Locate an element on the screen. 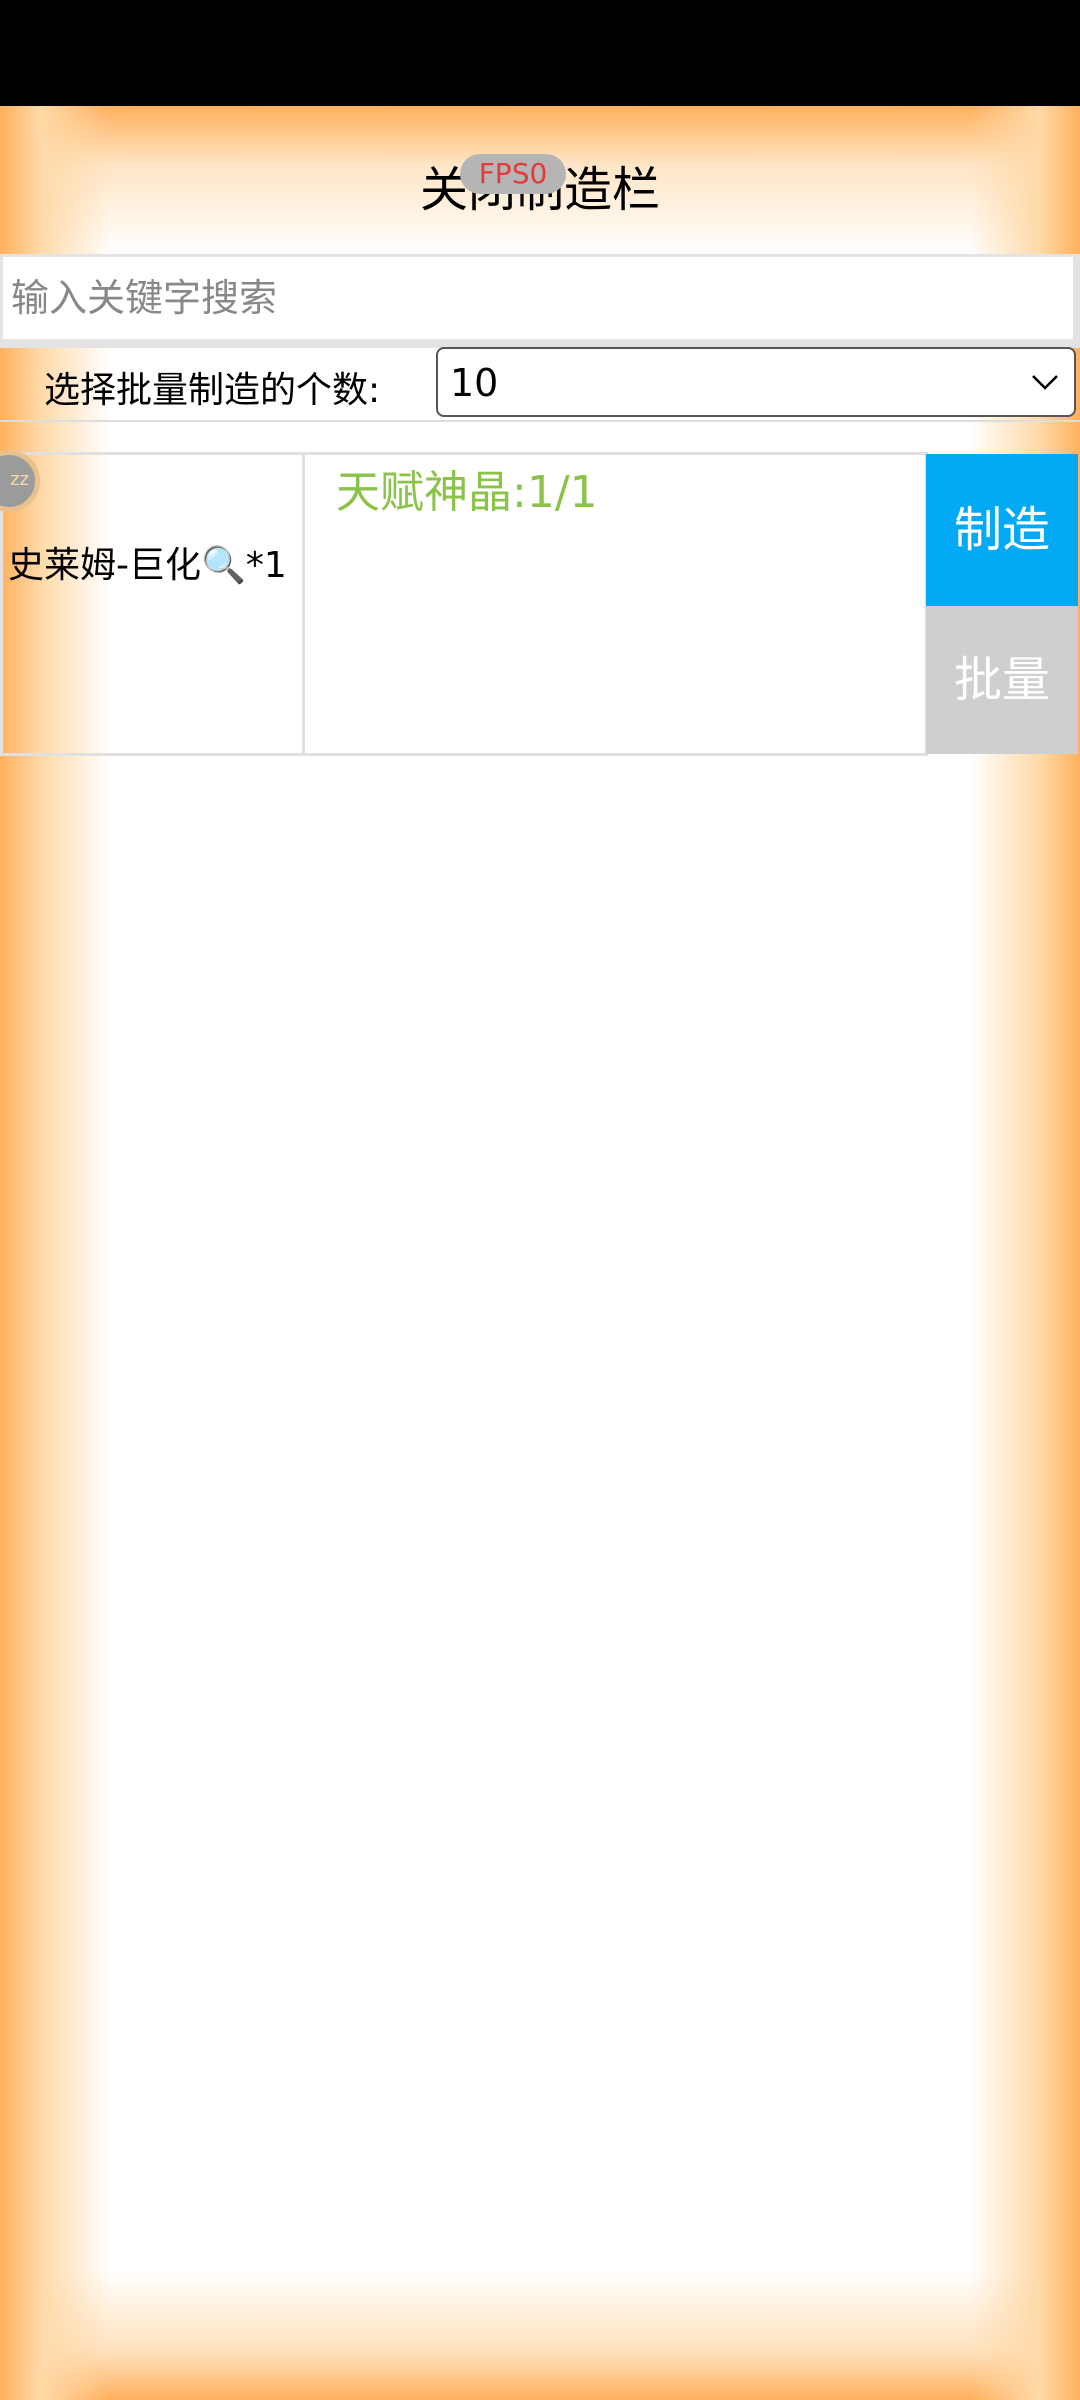 This screenshot has height=2400, width=1080. batch-count-select: 10 is located at coordinates (756, 382).